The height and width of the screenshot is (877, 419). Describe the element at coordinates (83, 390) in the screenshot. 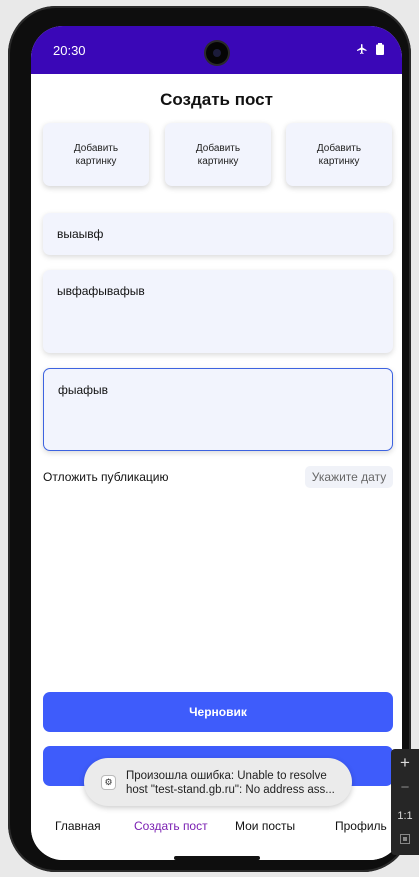

I see `post-tags-value: фыафыв` at that location.